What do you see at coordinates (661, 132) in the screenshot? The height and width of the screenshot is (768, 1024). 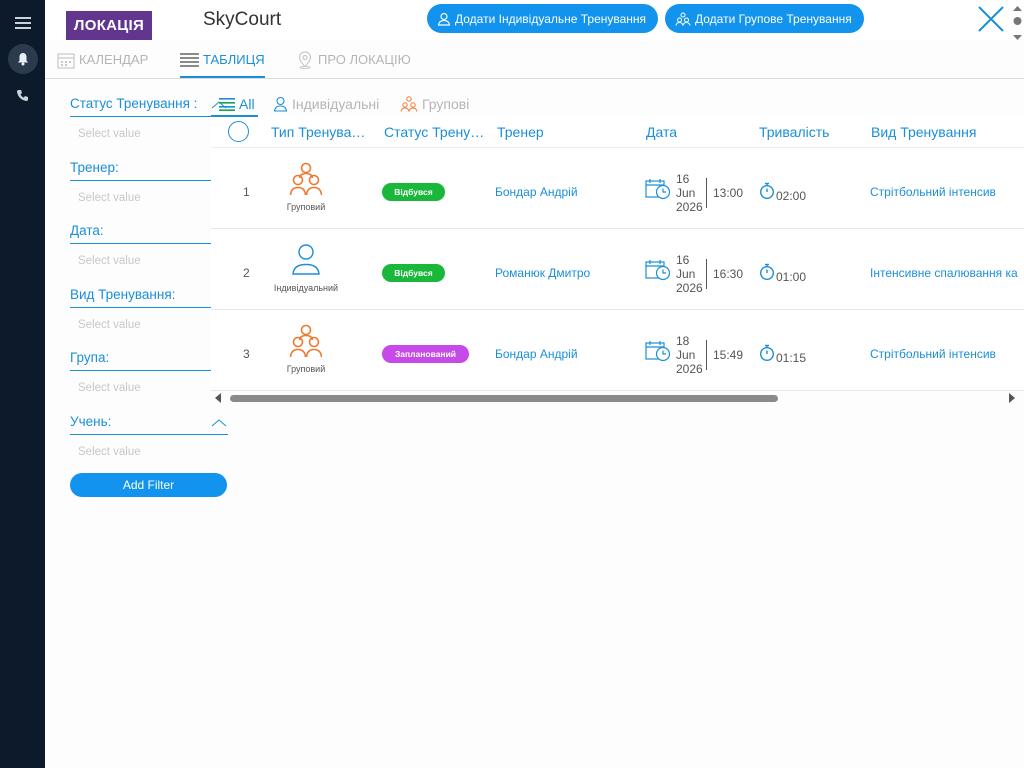 I see `column-date: Дата` at bounding box center [661, 132].